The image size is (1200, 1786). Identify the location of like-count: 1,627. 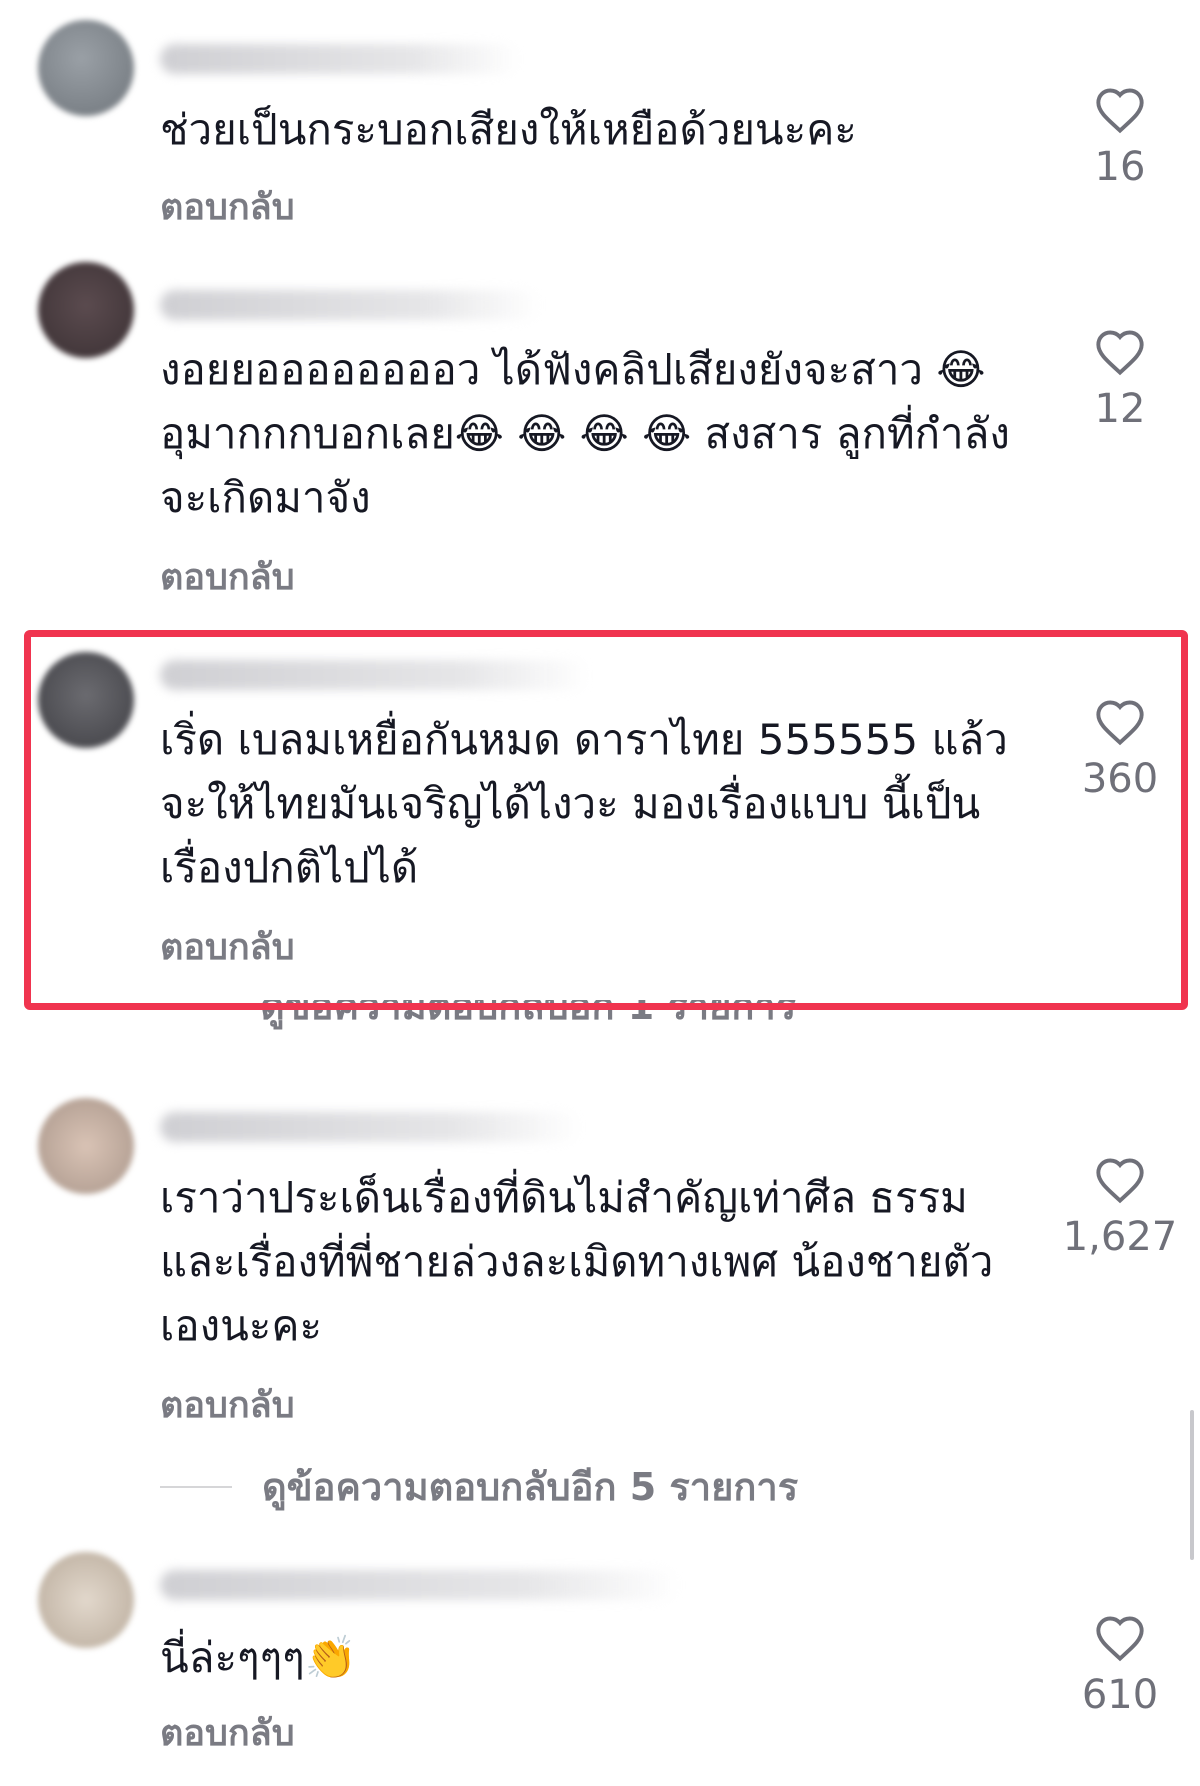
(1120, 1237).